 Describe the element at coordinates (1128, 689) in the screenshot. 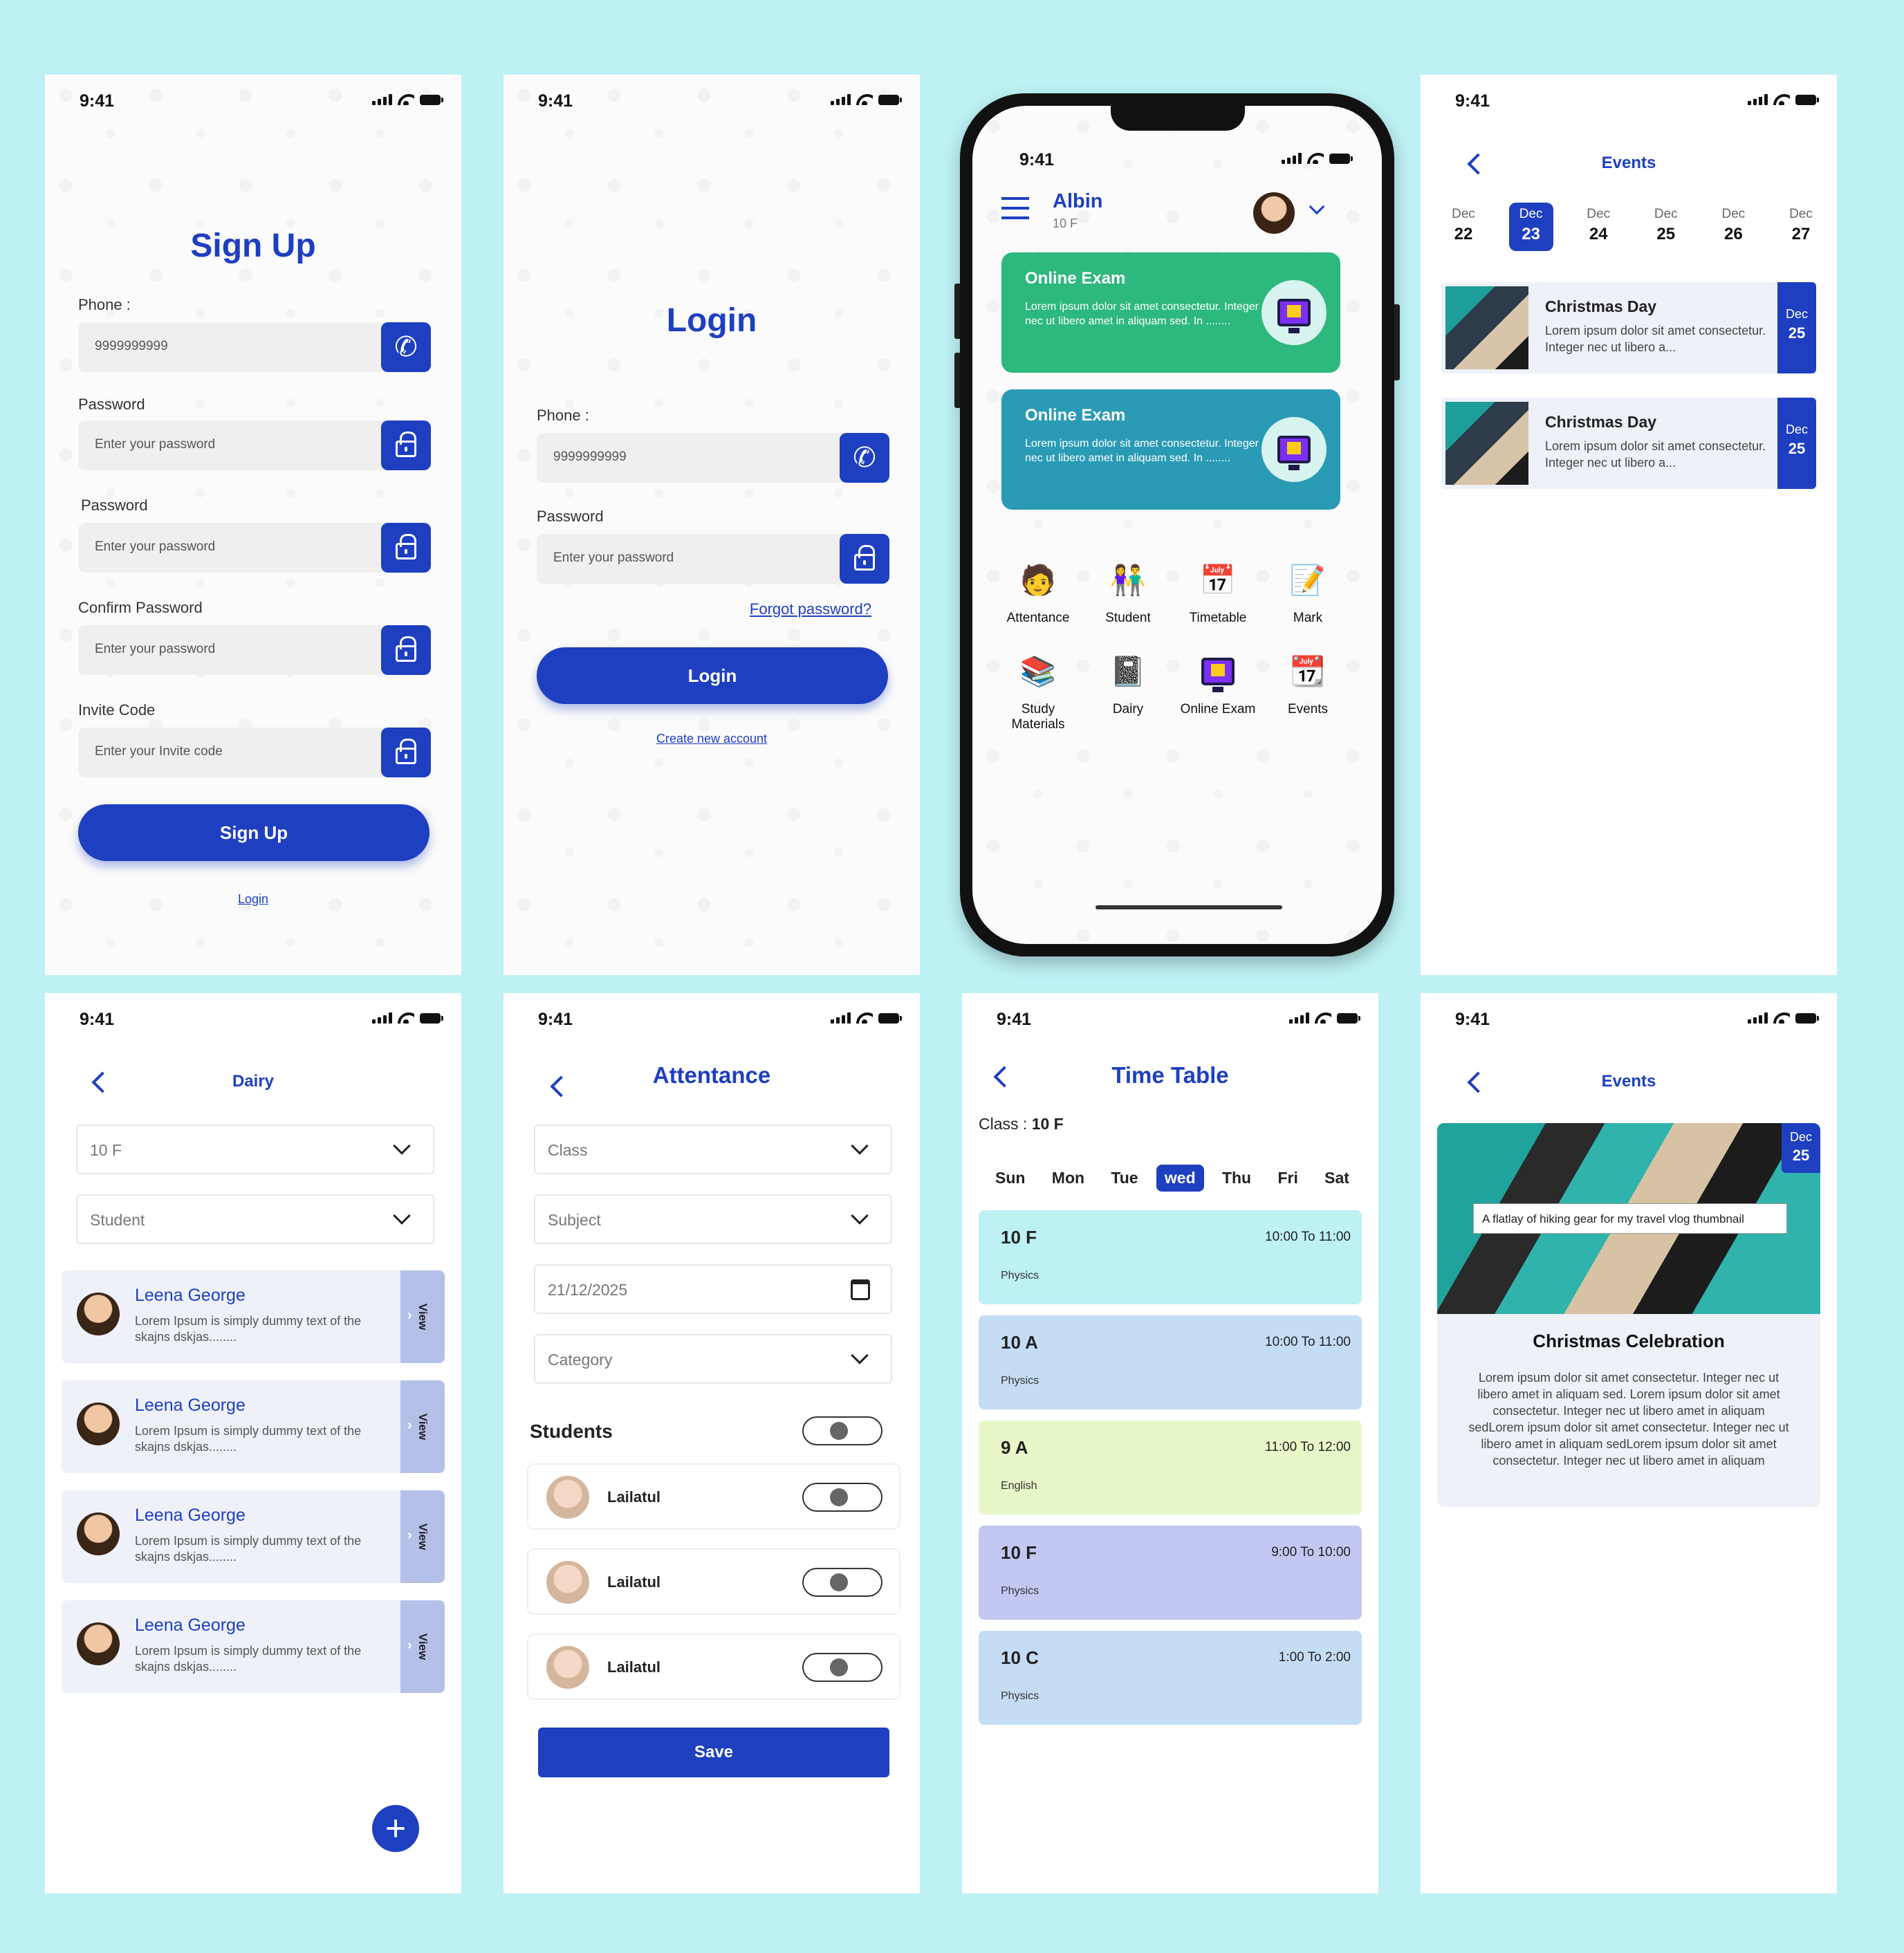

I see `menu-dairy: 📓 Dairy` at that location.